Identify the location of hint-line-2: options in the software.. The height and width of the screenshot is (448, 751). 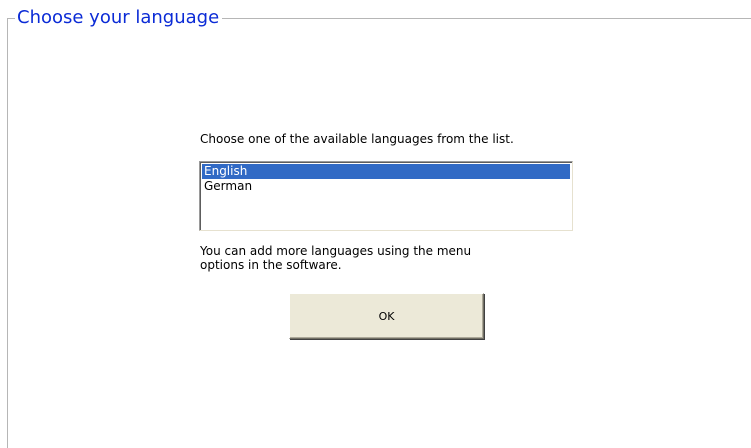
(271, 265).